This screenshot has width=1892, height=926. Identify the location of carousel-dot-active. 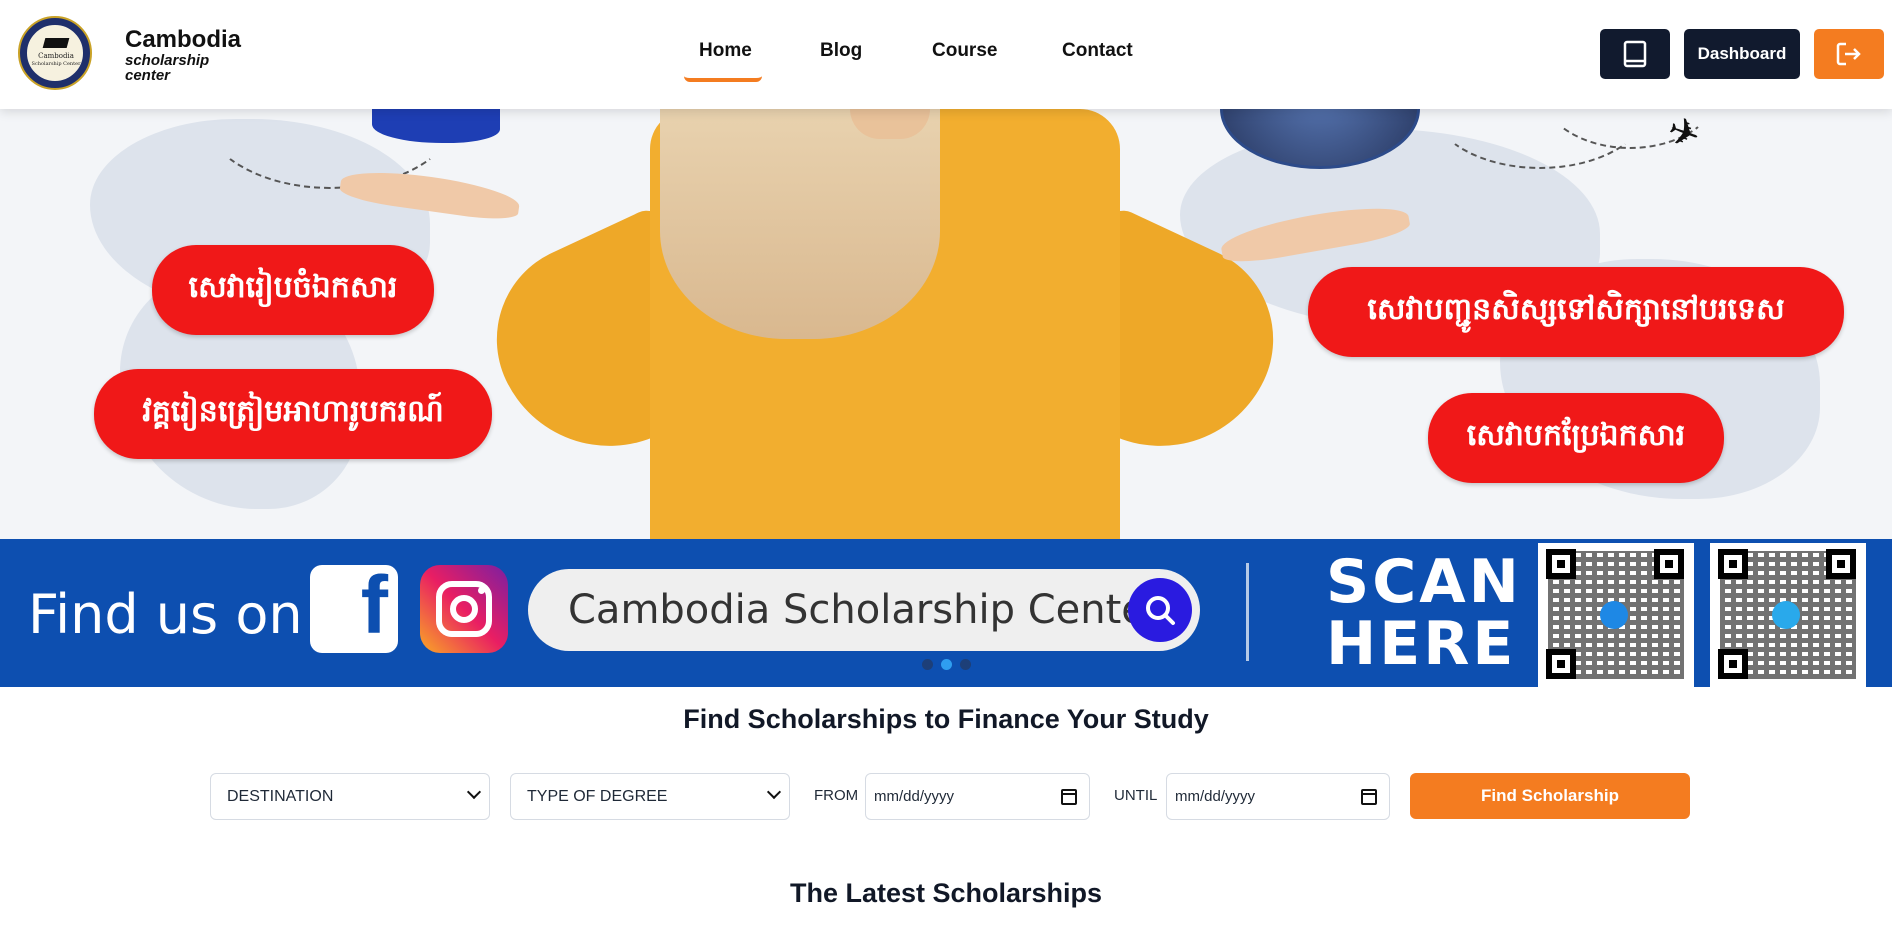
(946, 664).